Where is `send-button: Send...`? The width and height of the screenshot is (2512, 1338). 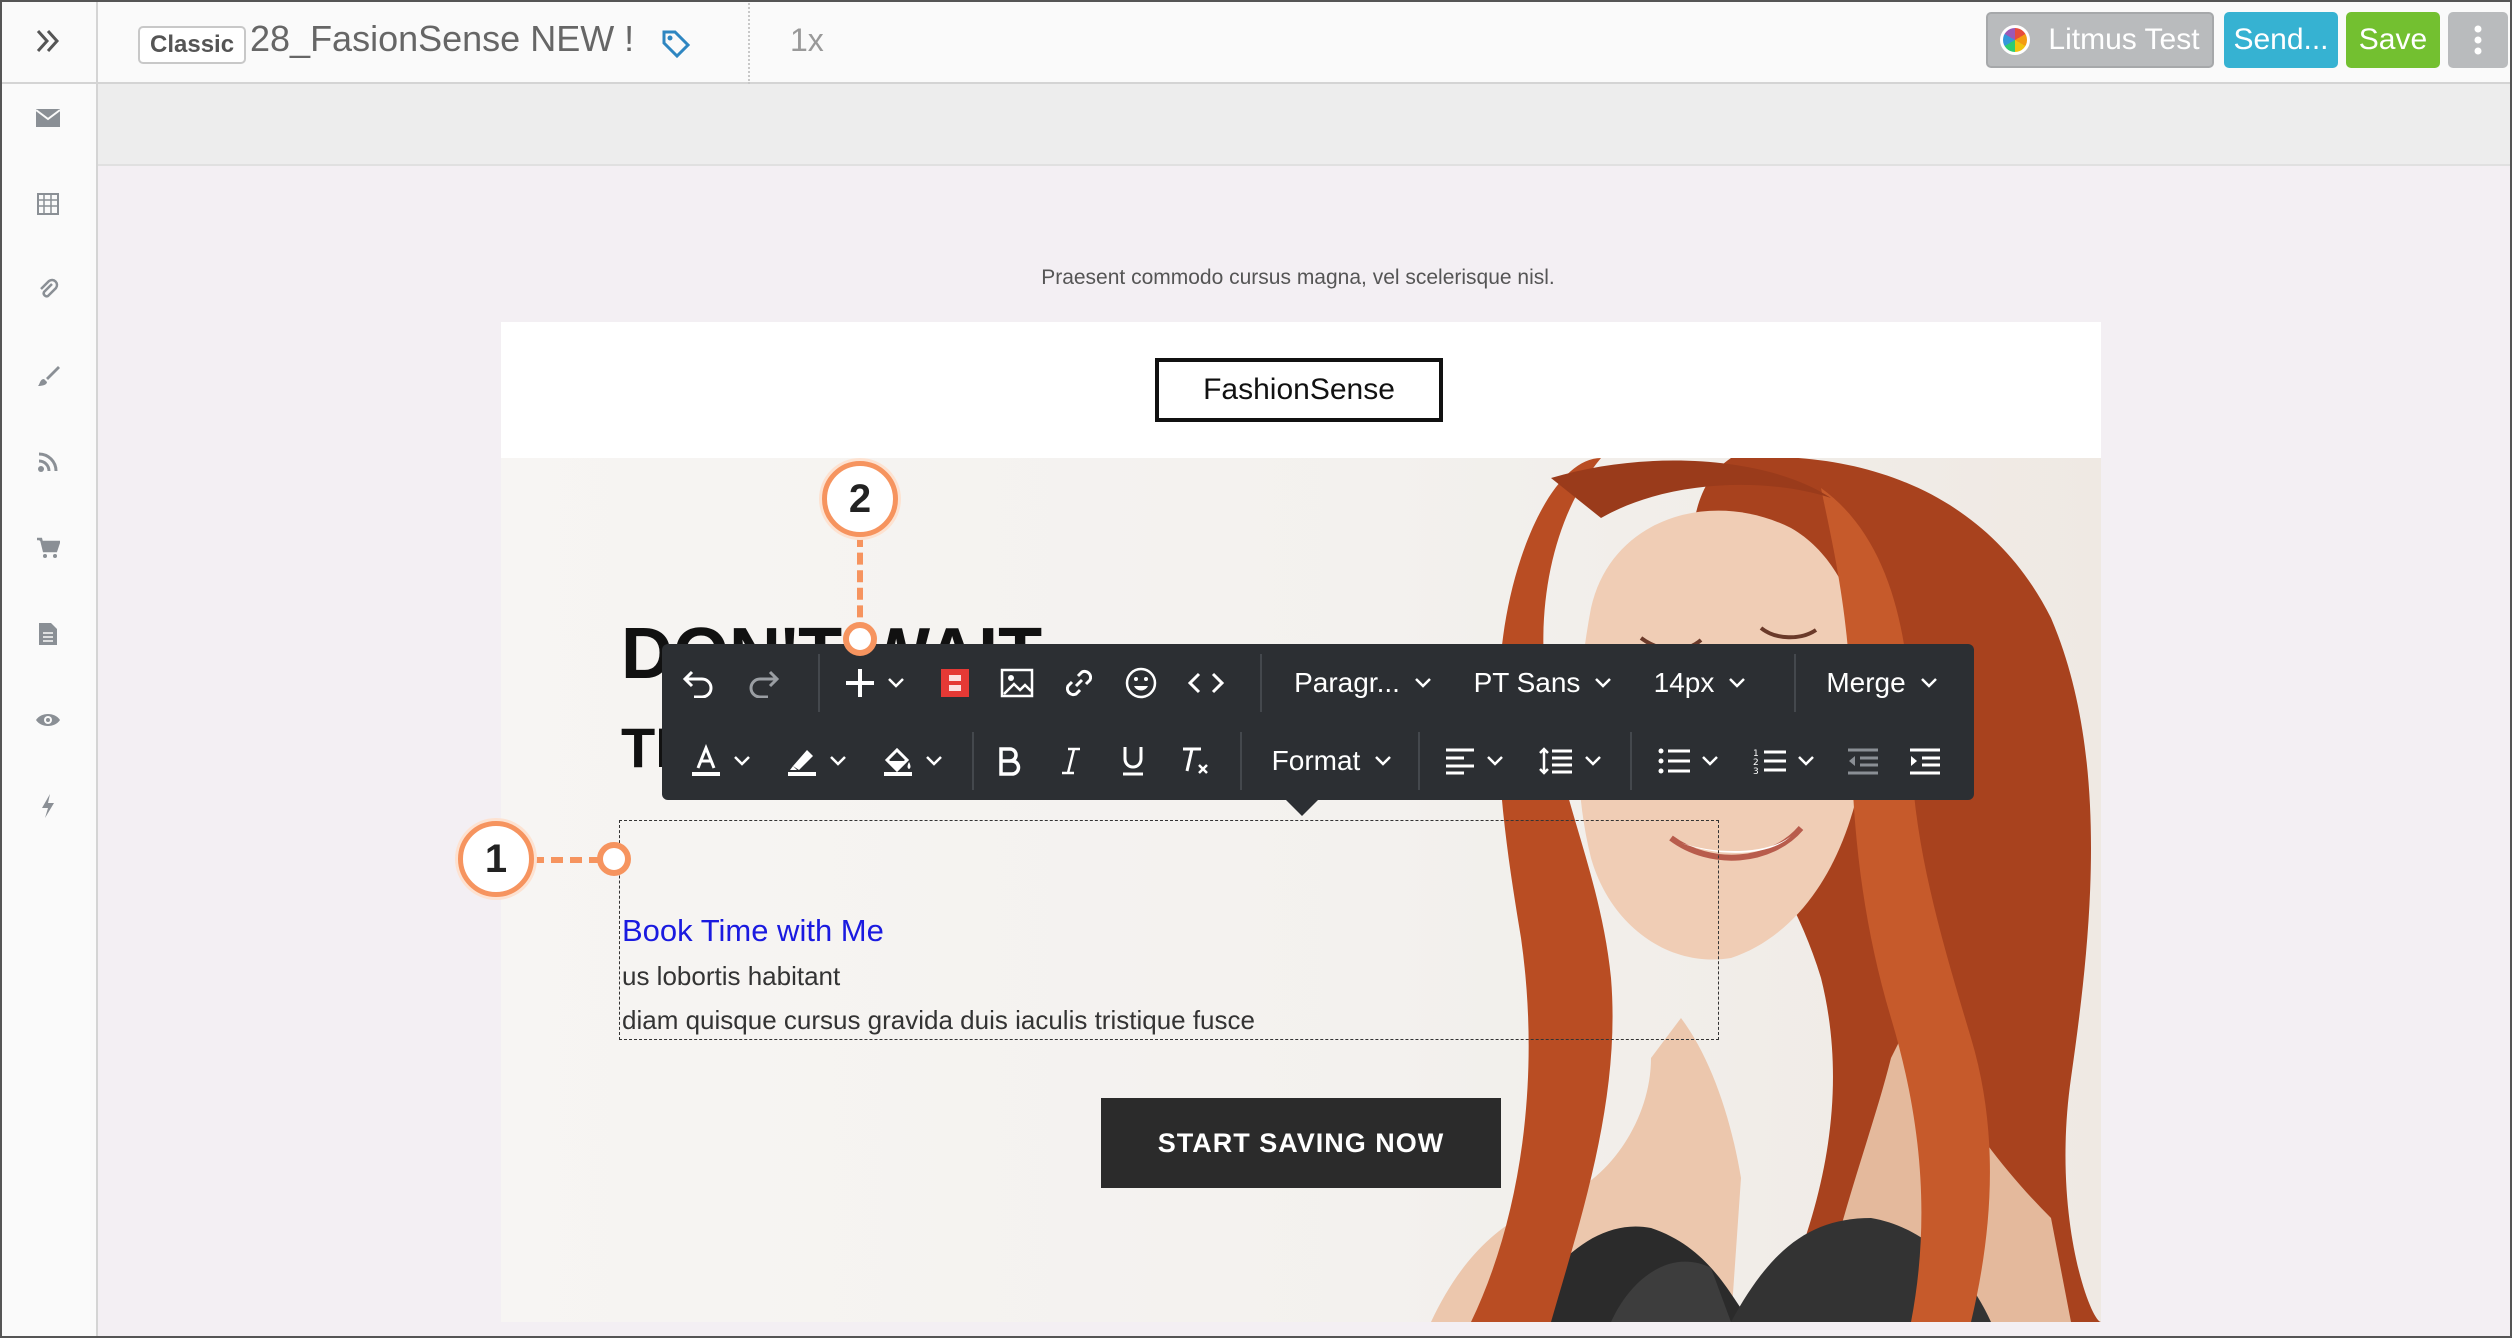
send-button: Send... is located at coordinates (2281, 40).